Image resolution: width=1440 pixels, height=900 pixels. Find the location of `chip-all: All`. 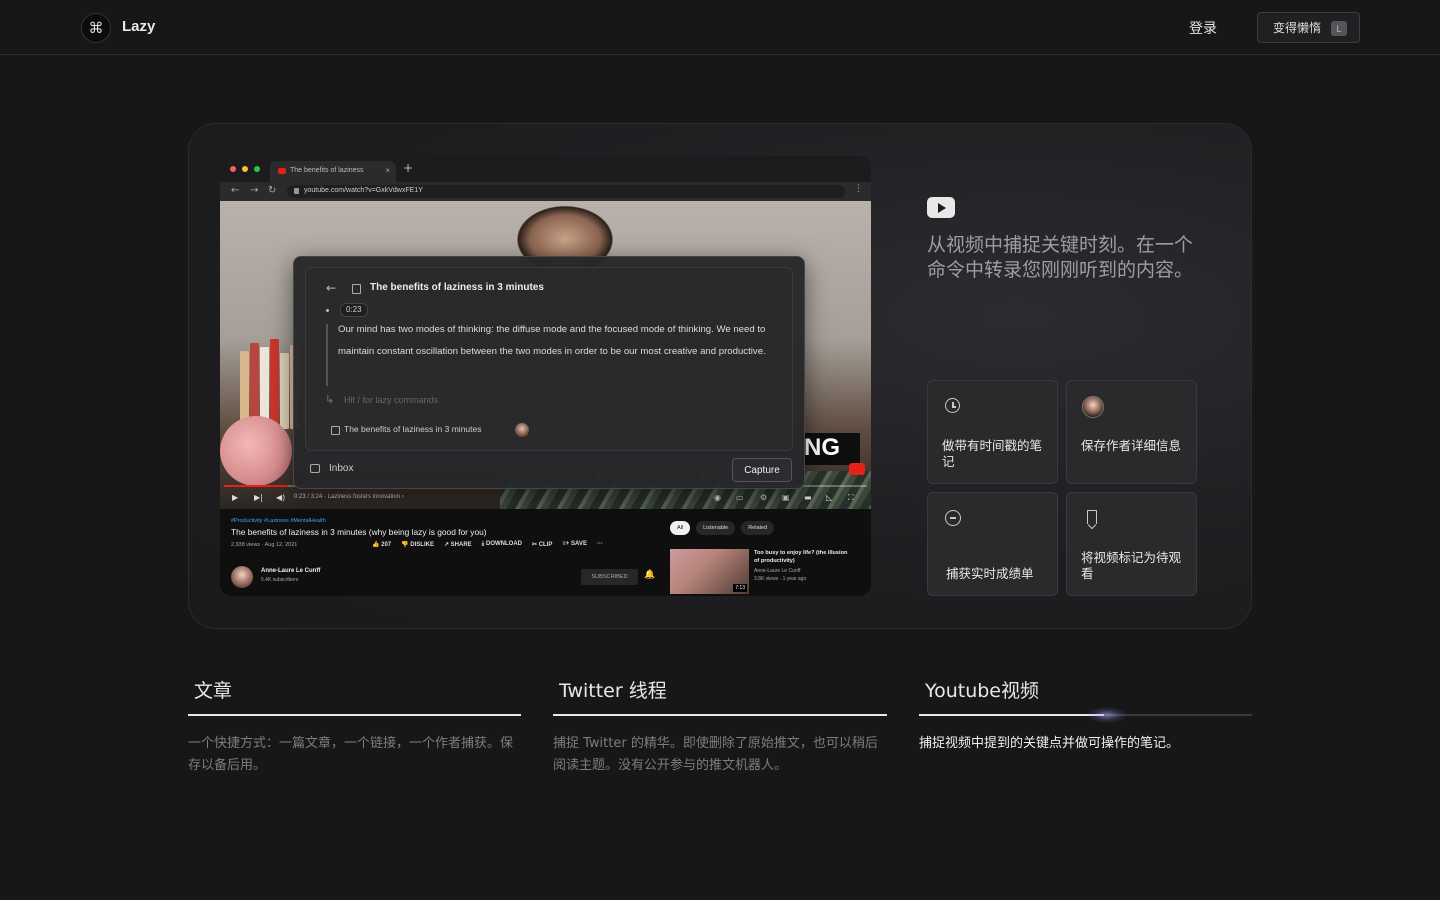

chip-all: All is located at coordinates (680, 528).